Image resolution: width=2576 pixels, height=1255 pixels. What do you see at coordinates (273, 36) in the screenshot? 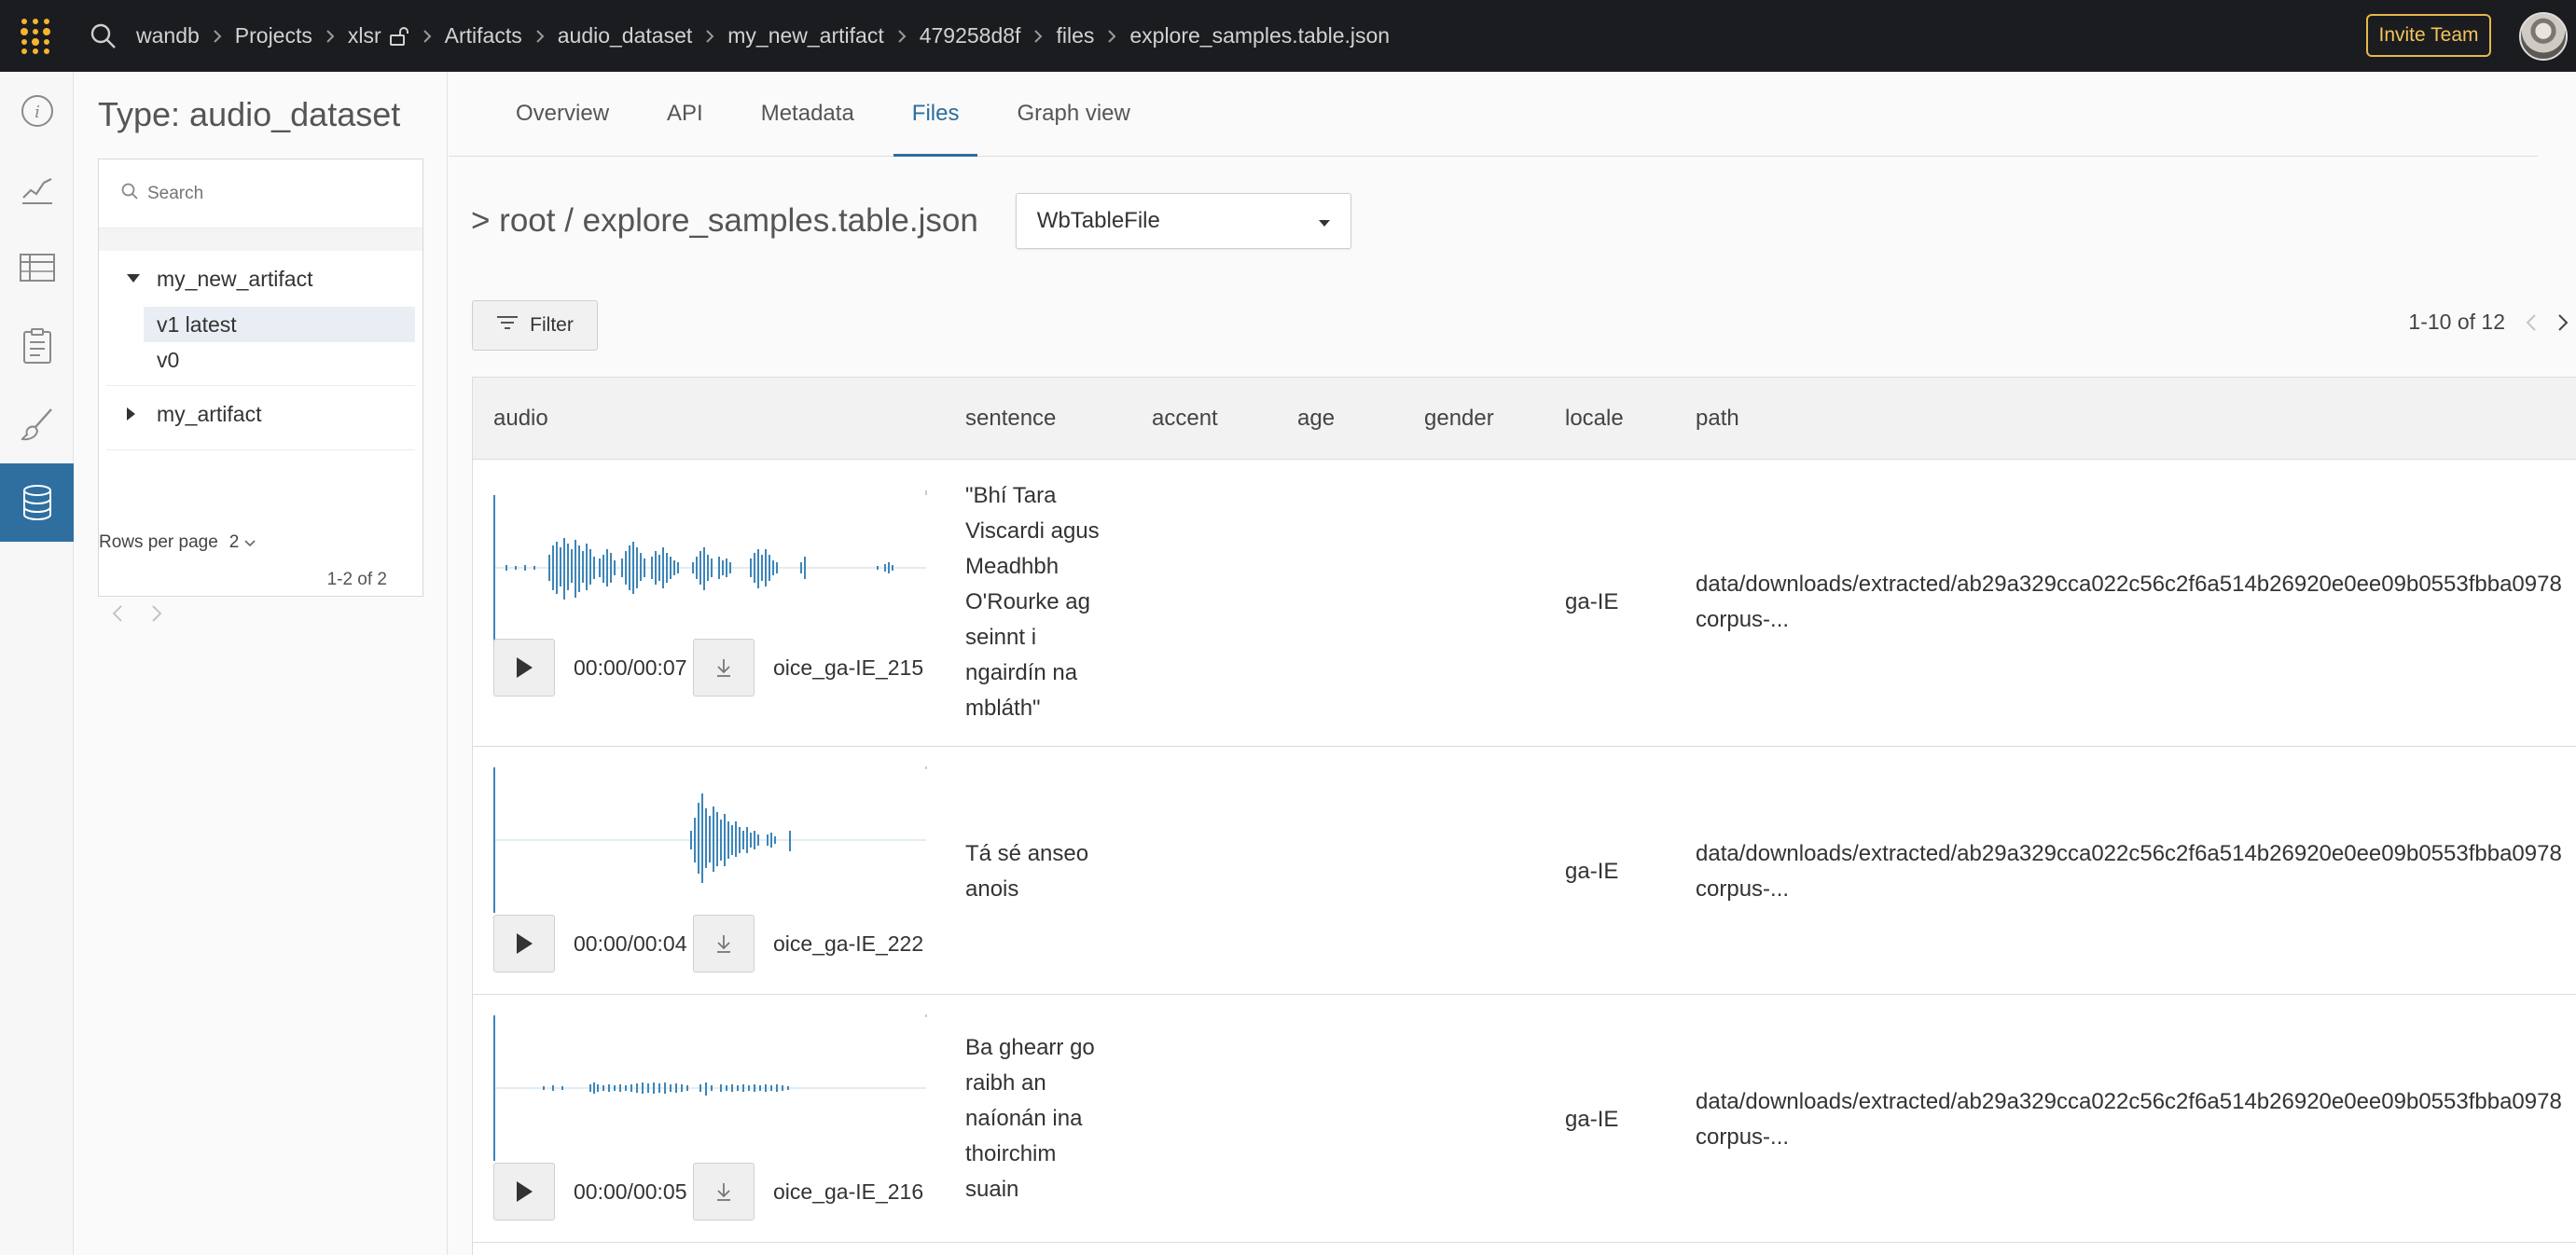
I see `breadcrumb-projects: Projects` at bounding box center [273, 36].